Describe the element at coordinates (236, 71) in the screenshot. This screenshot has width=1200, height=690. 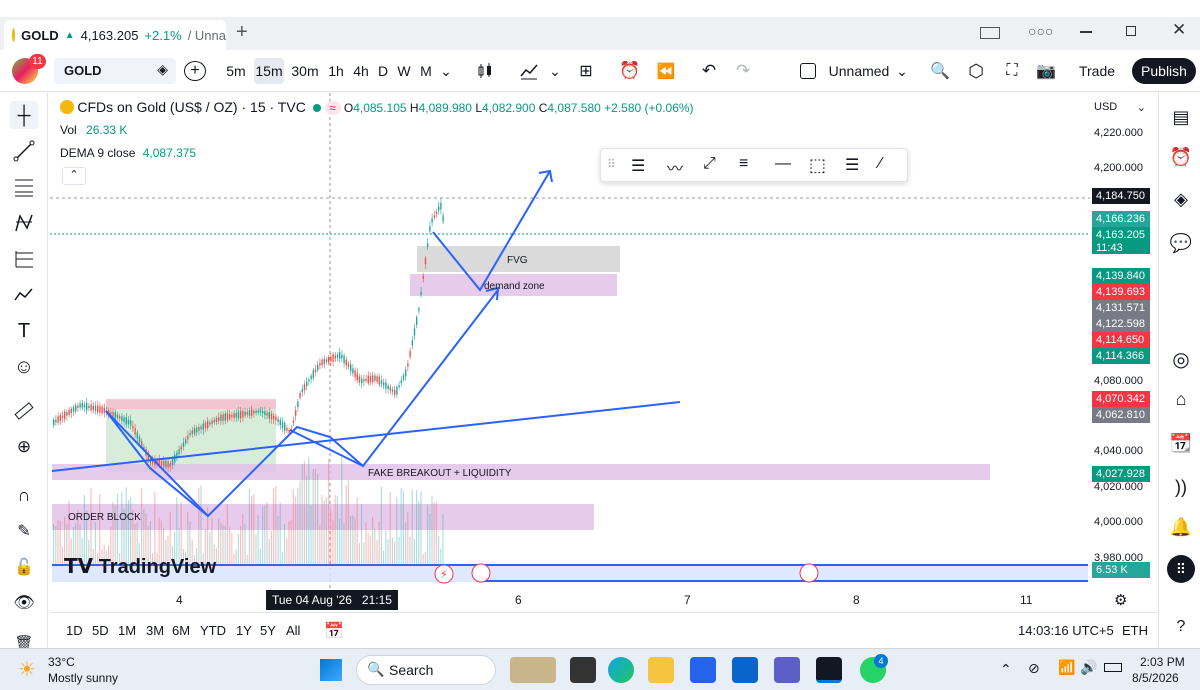
I see `interval-5m: 5m` at that location.